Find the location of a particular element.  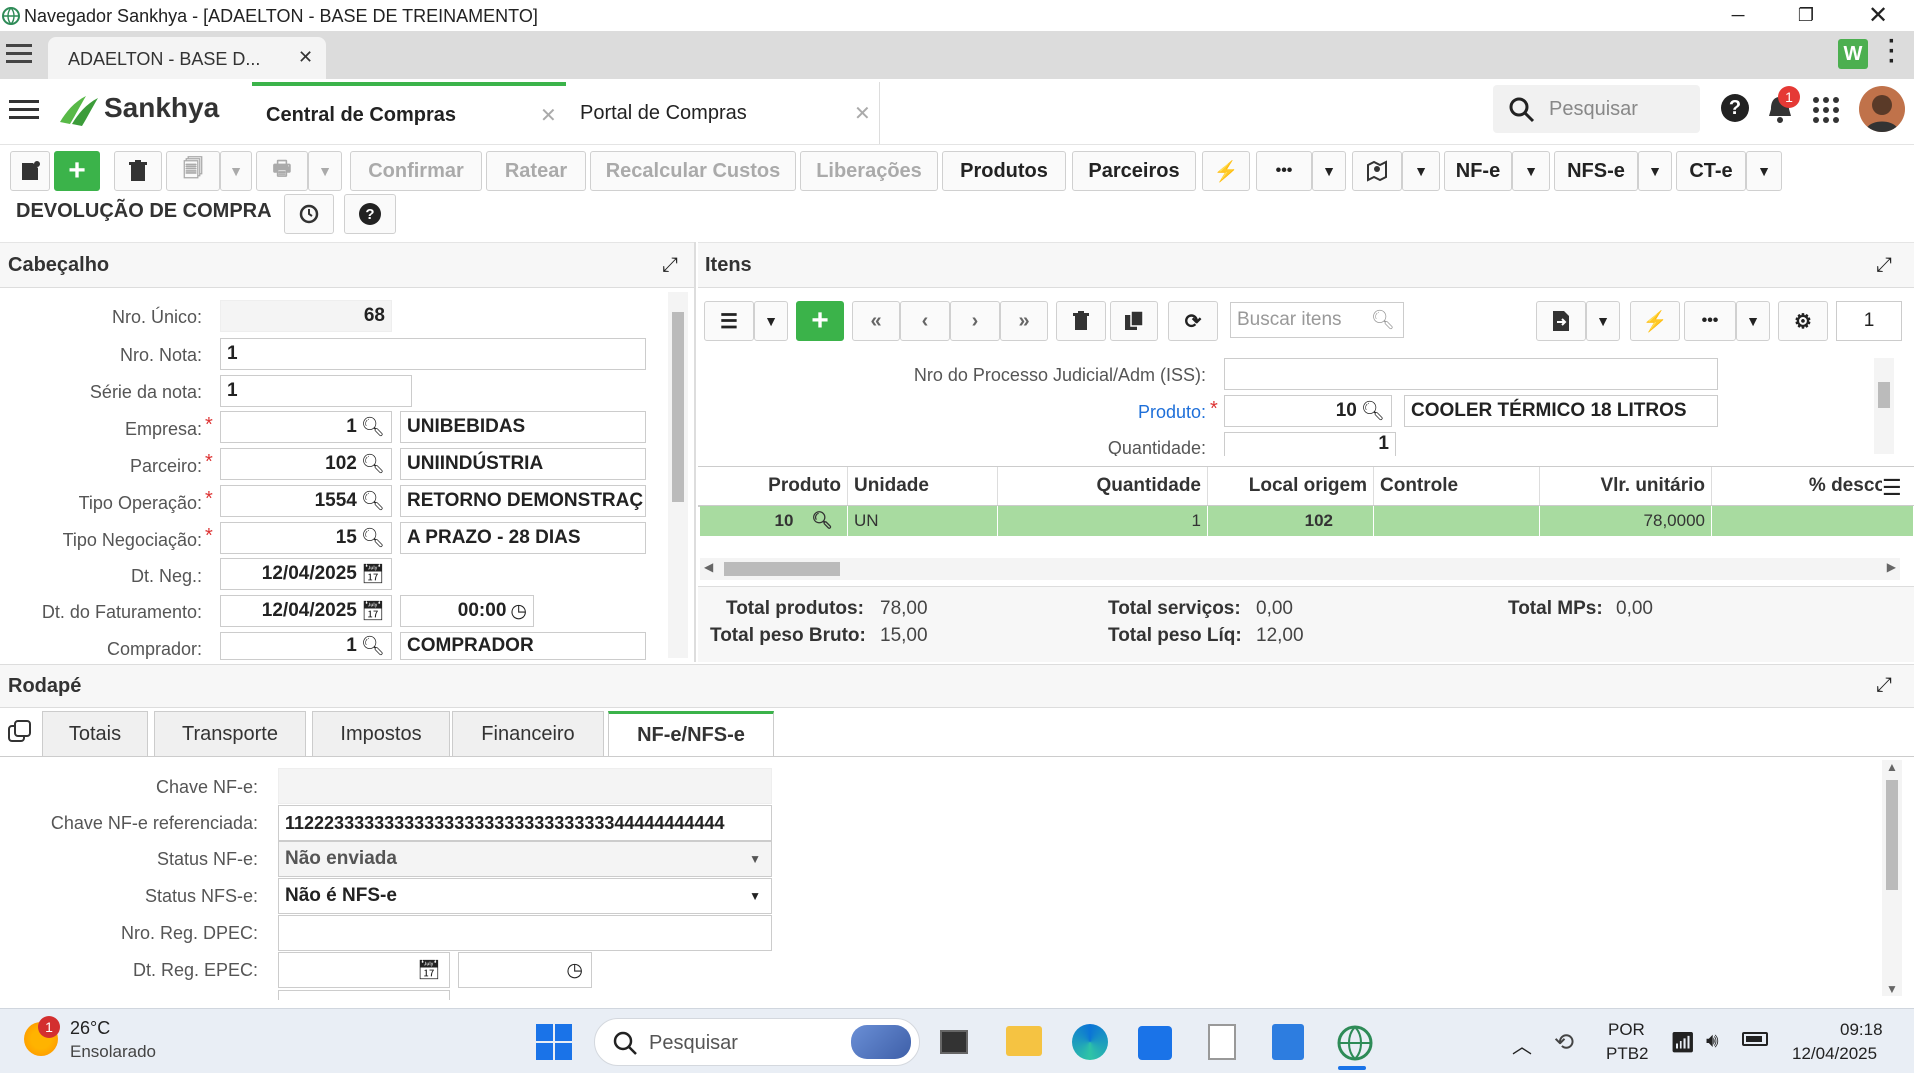

comprador-code-field: 1 🔍︎ is located at coordinates (306, 646).